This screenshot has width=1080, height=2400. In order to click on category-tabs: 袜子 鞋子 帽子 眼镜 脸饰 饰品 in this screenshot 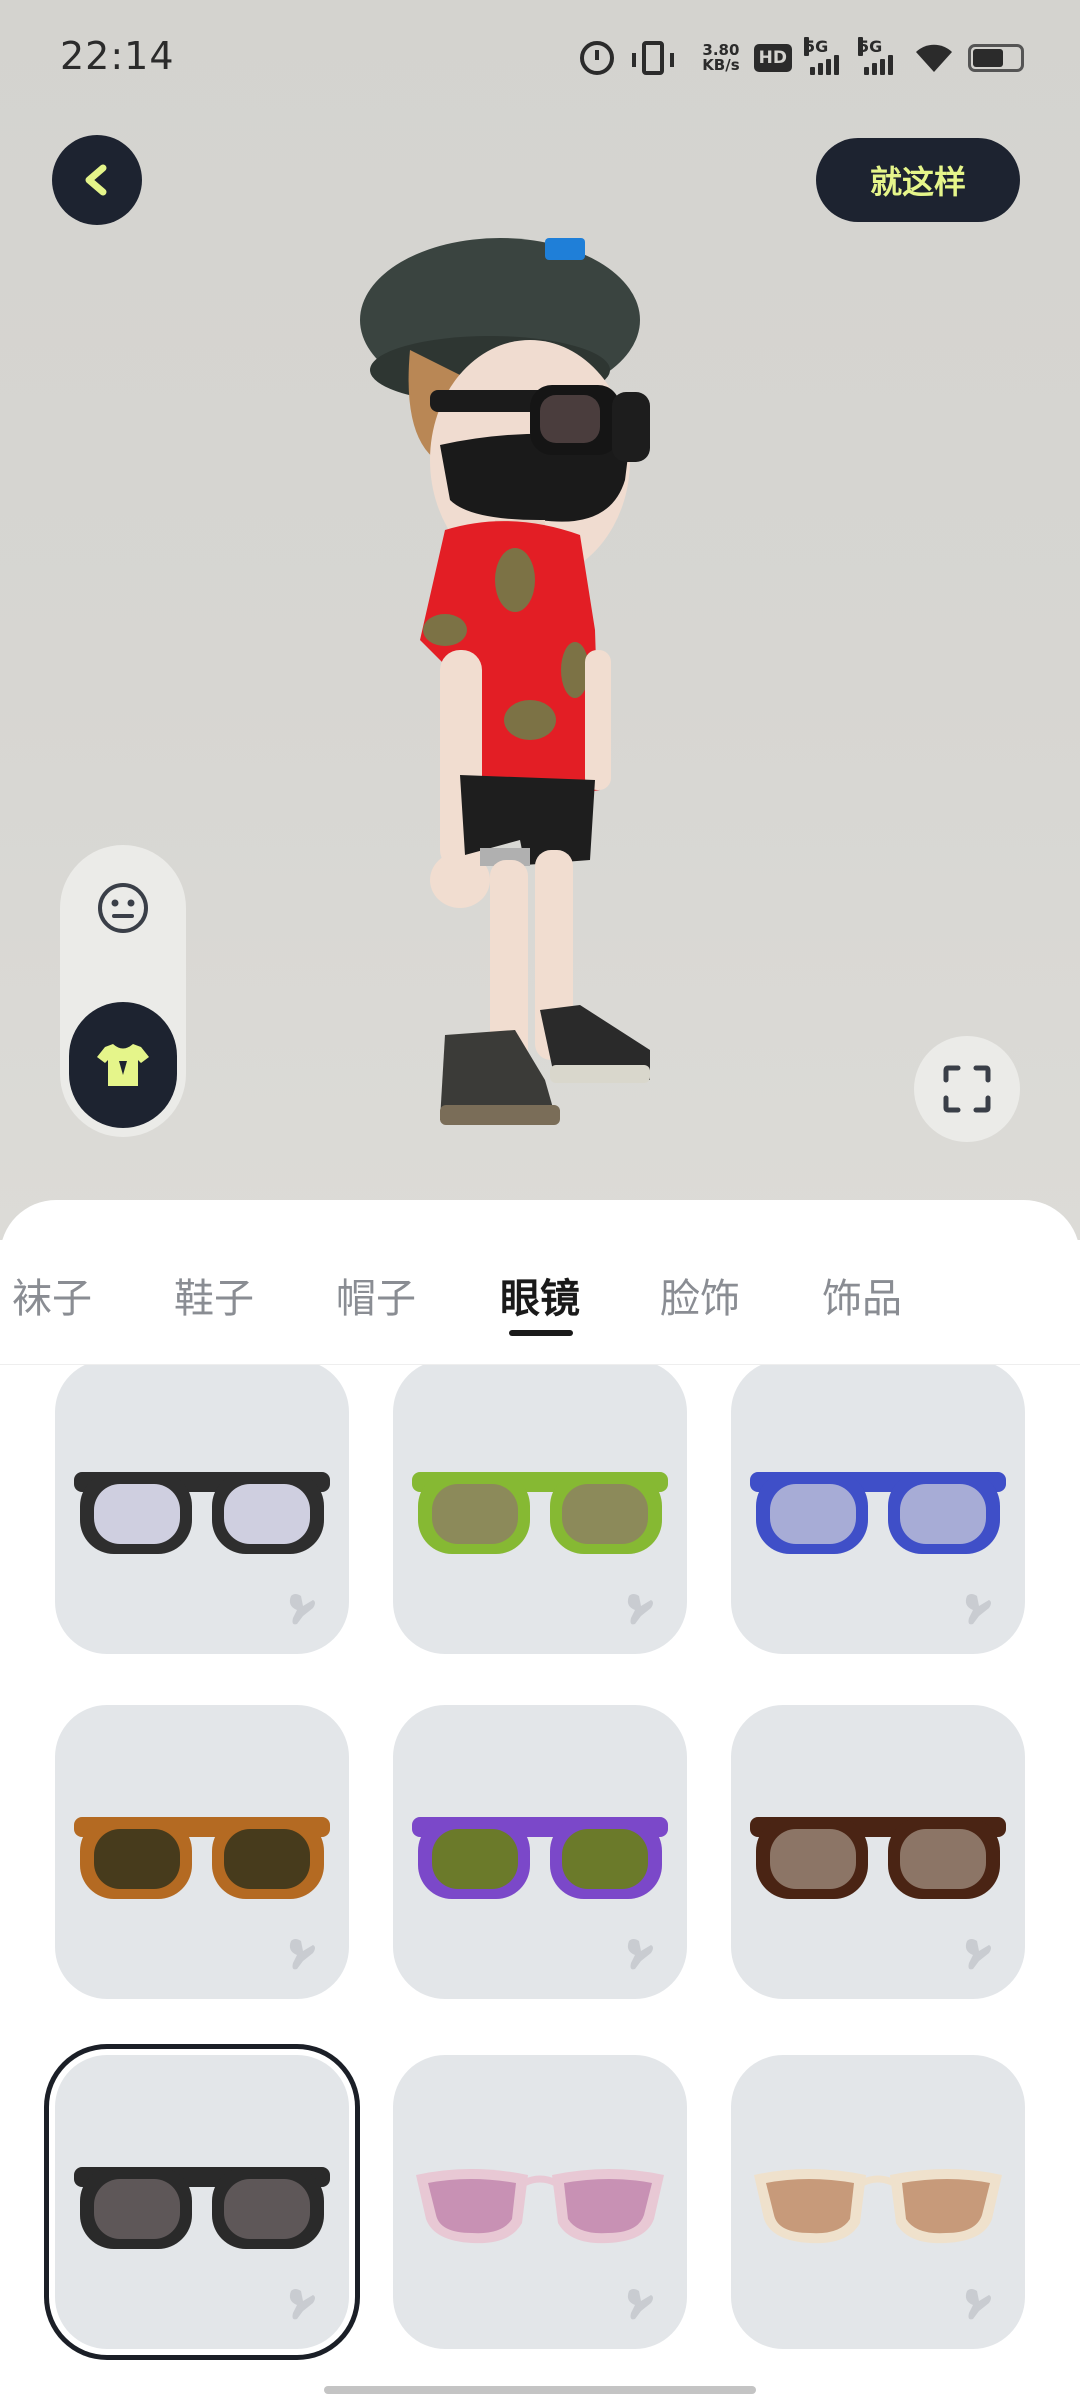, I will do `click(540, 1282)`.